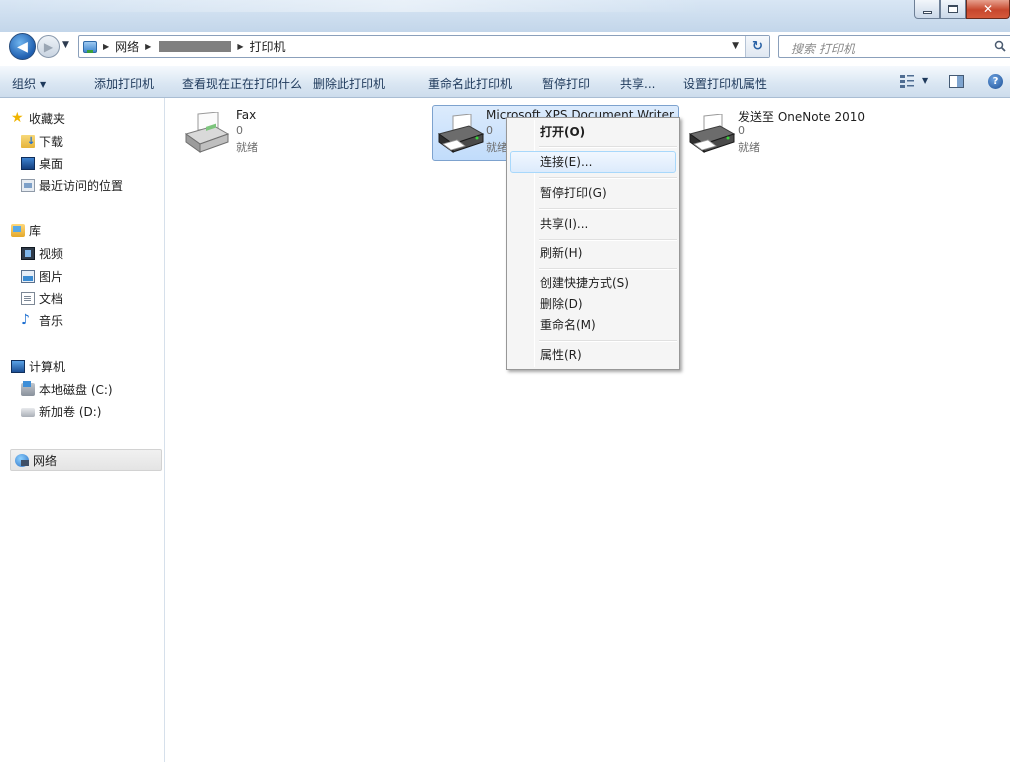 Image resolution: width=1010 pixels, height=762 pixels. I want to click on delete-printer-button: 删除此打印机, so click(349, 83).